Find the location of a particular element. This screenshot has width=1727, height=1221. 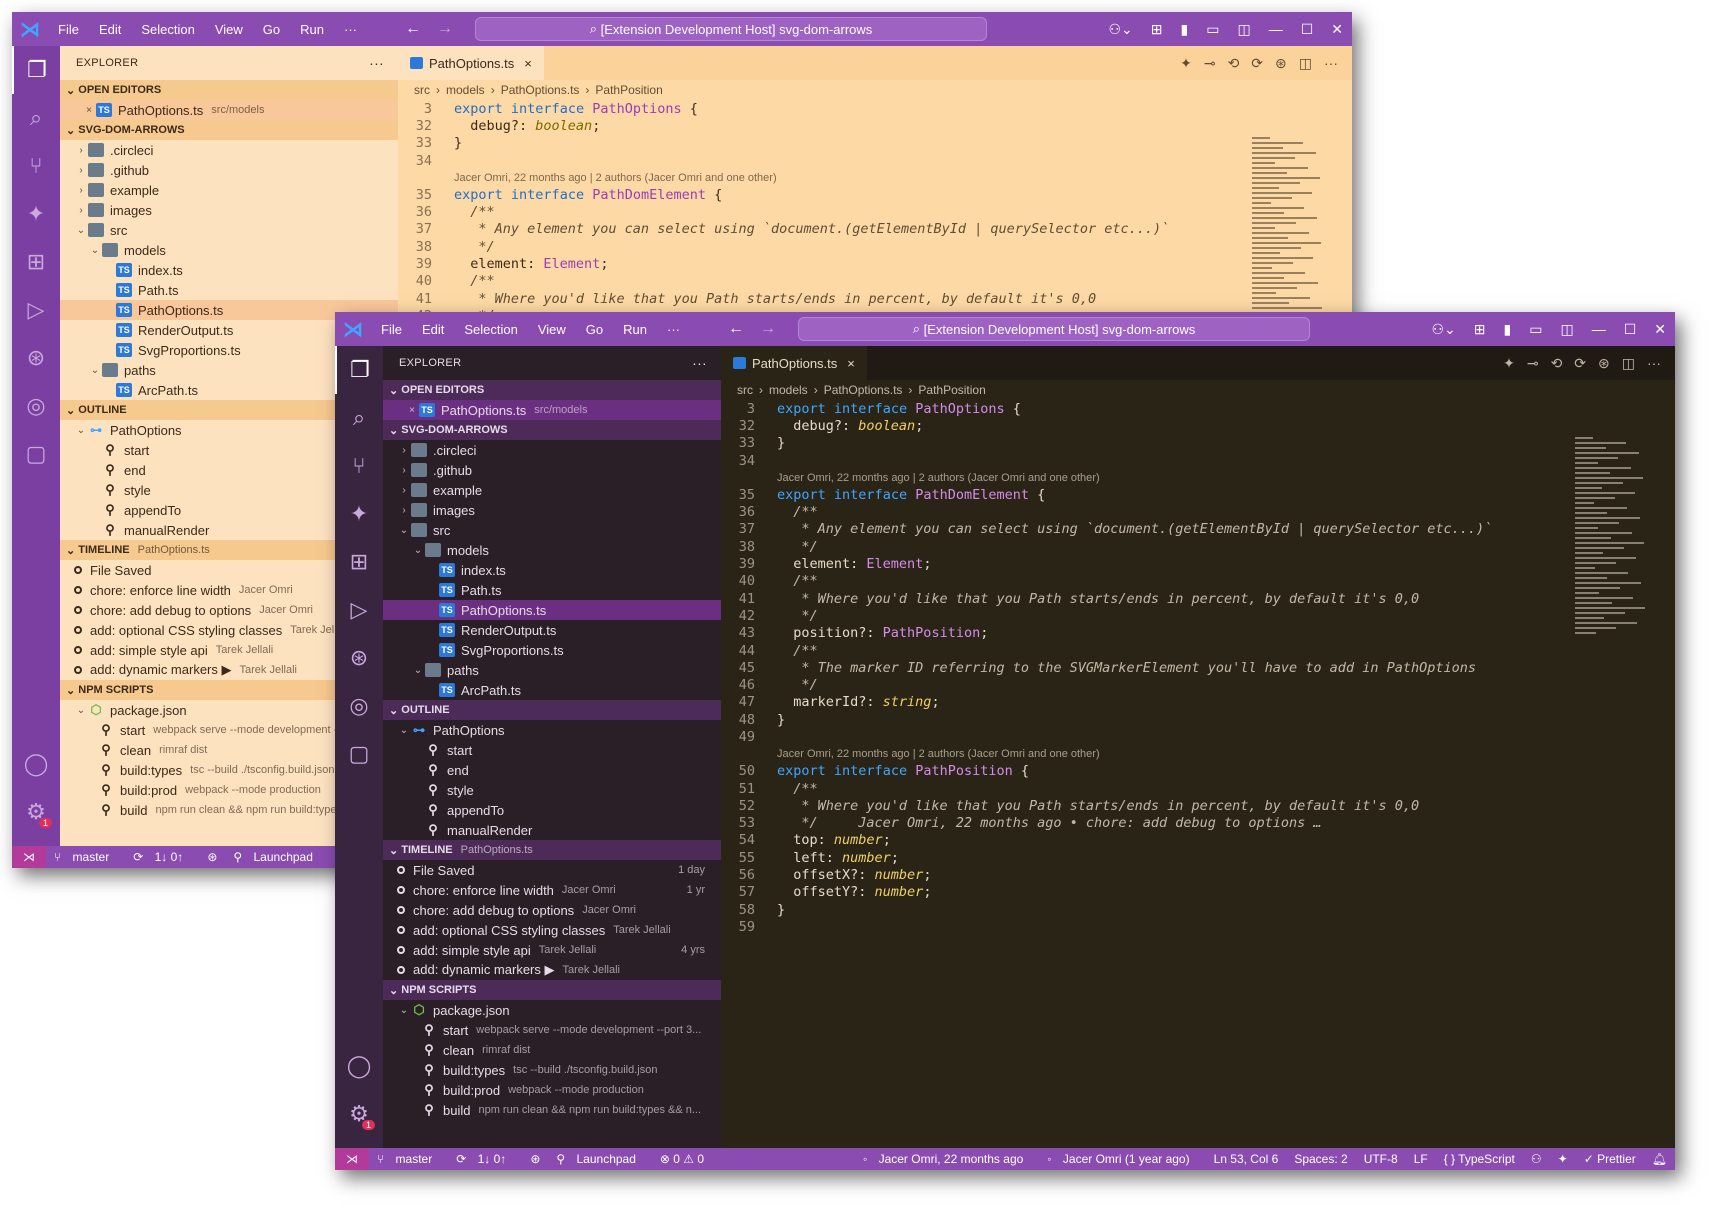

section-outline: ⌄ OUTLINE is located at coordinates (552, 710).